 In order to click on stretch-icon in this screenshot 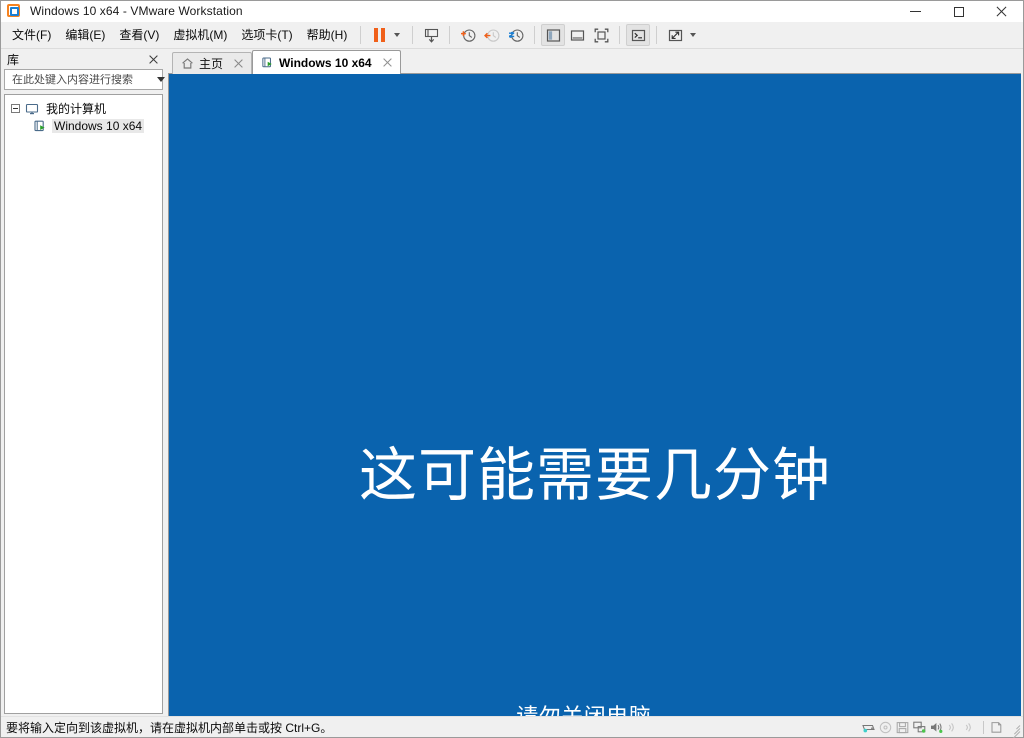, I will do `click(675, 35)`.